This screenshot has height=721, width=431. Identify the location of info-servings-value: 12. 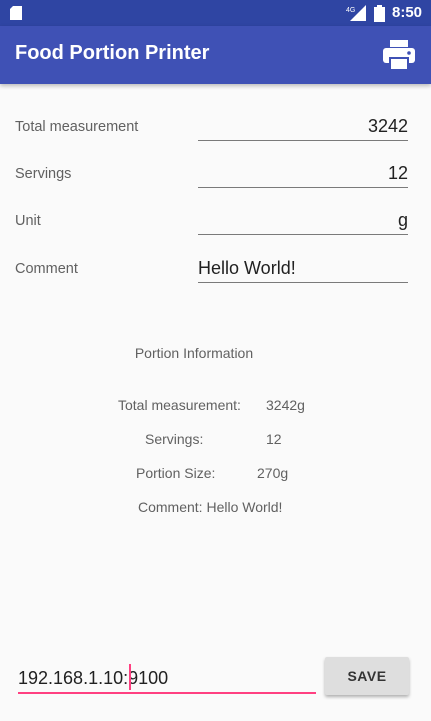
(274, 439).